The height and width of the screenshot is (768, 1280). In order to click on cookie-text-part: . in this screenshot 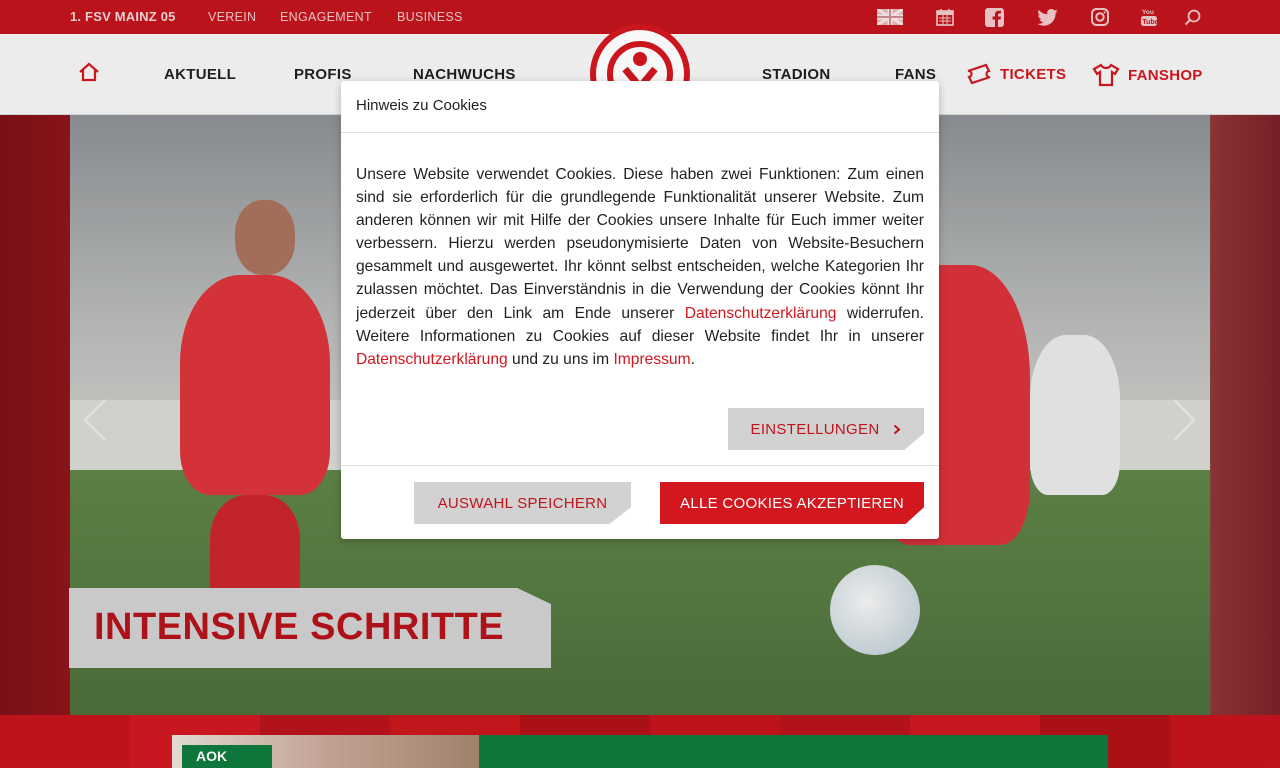, I will do `click(692, 359)`.